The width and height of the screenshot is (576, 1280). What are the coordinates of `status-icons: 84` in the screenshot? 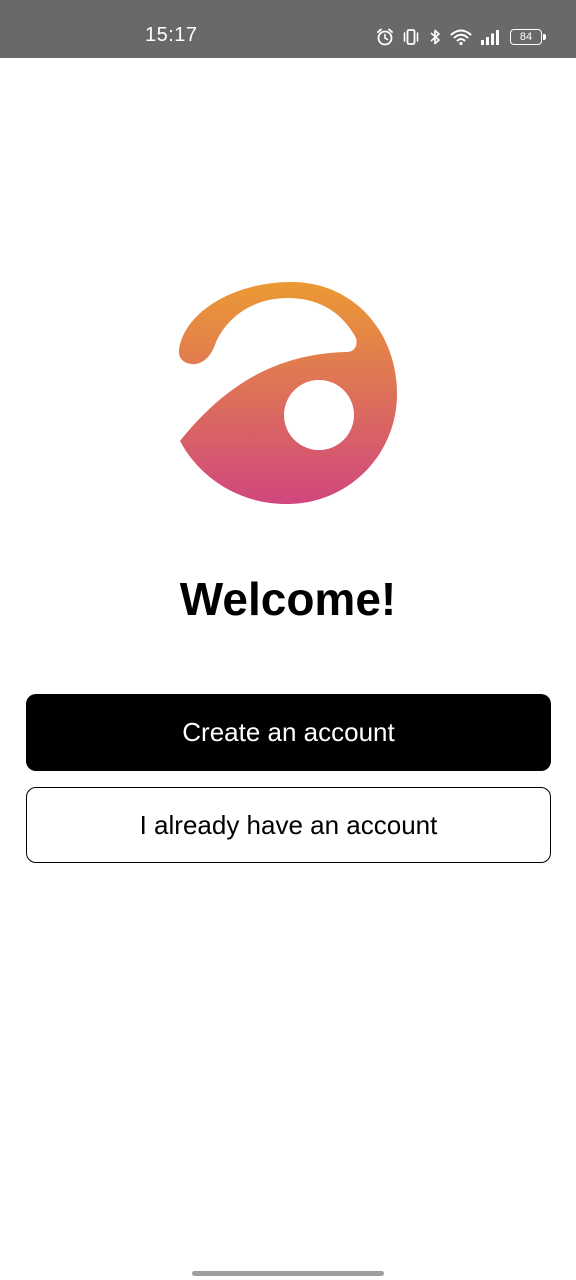 It's located at (461, 37).